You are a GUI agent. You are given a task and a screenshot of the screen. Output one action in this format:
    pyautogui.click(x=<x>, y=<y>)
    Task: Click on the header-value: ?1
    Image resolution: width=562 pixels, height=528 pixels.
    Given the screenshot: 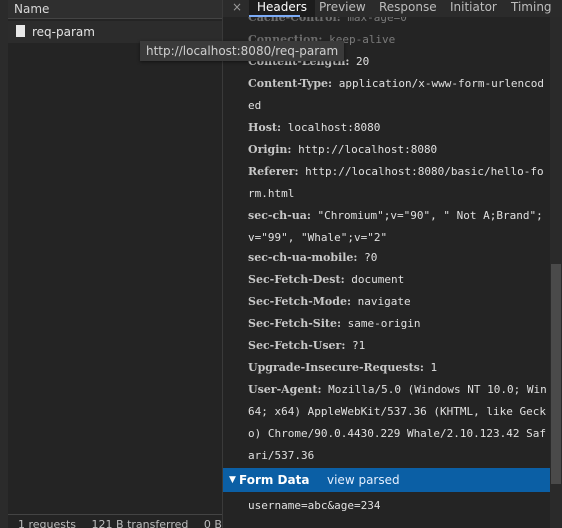 What is the action you would take?
    pyautogui.click(x=359, y=345)
    